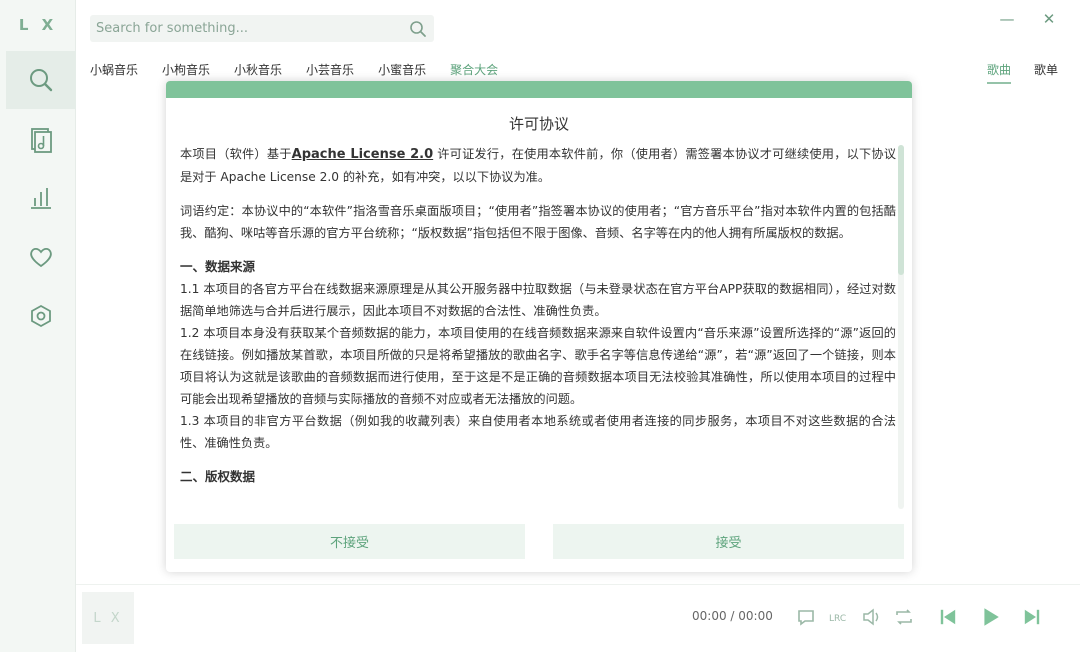  I want to click on prev-icon, so click(948, 617).